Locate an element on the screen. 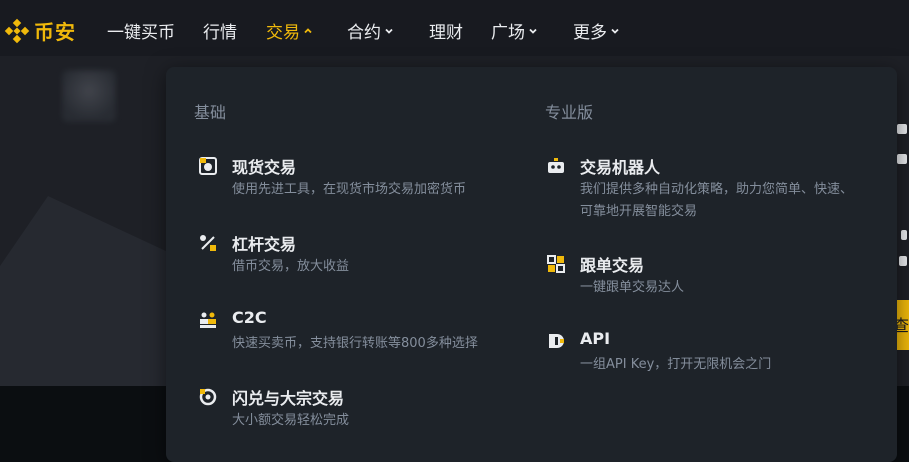  bot-icon is located at coordinates (556, 165).